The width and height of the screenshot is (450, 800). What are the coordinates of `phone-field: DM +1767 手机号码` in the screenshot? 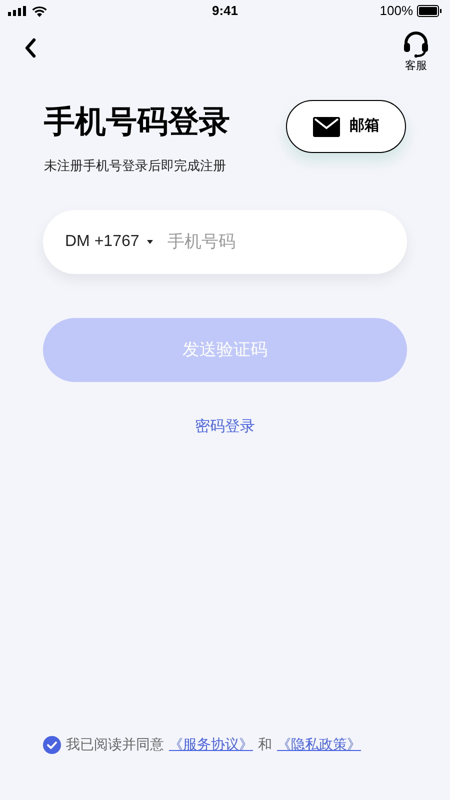 It's located at (225, 242).